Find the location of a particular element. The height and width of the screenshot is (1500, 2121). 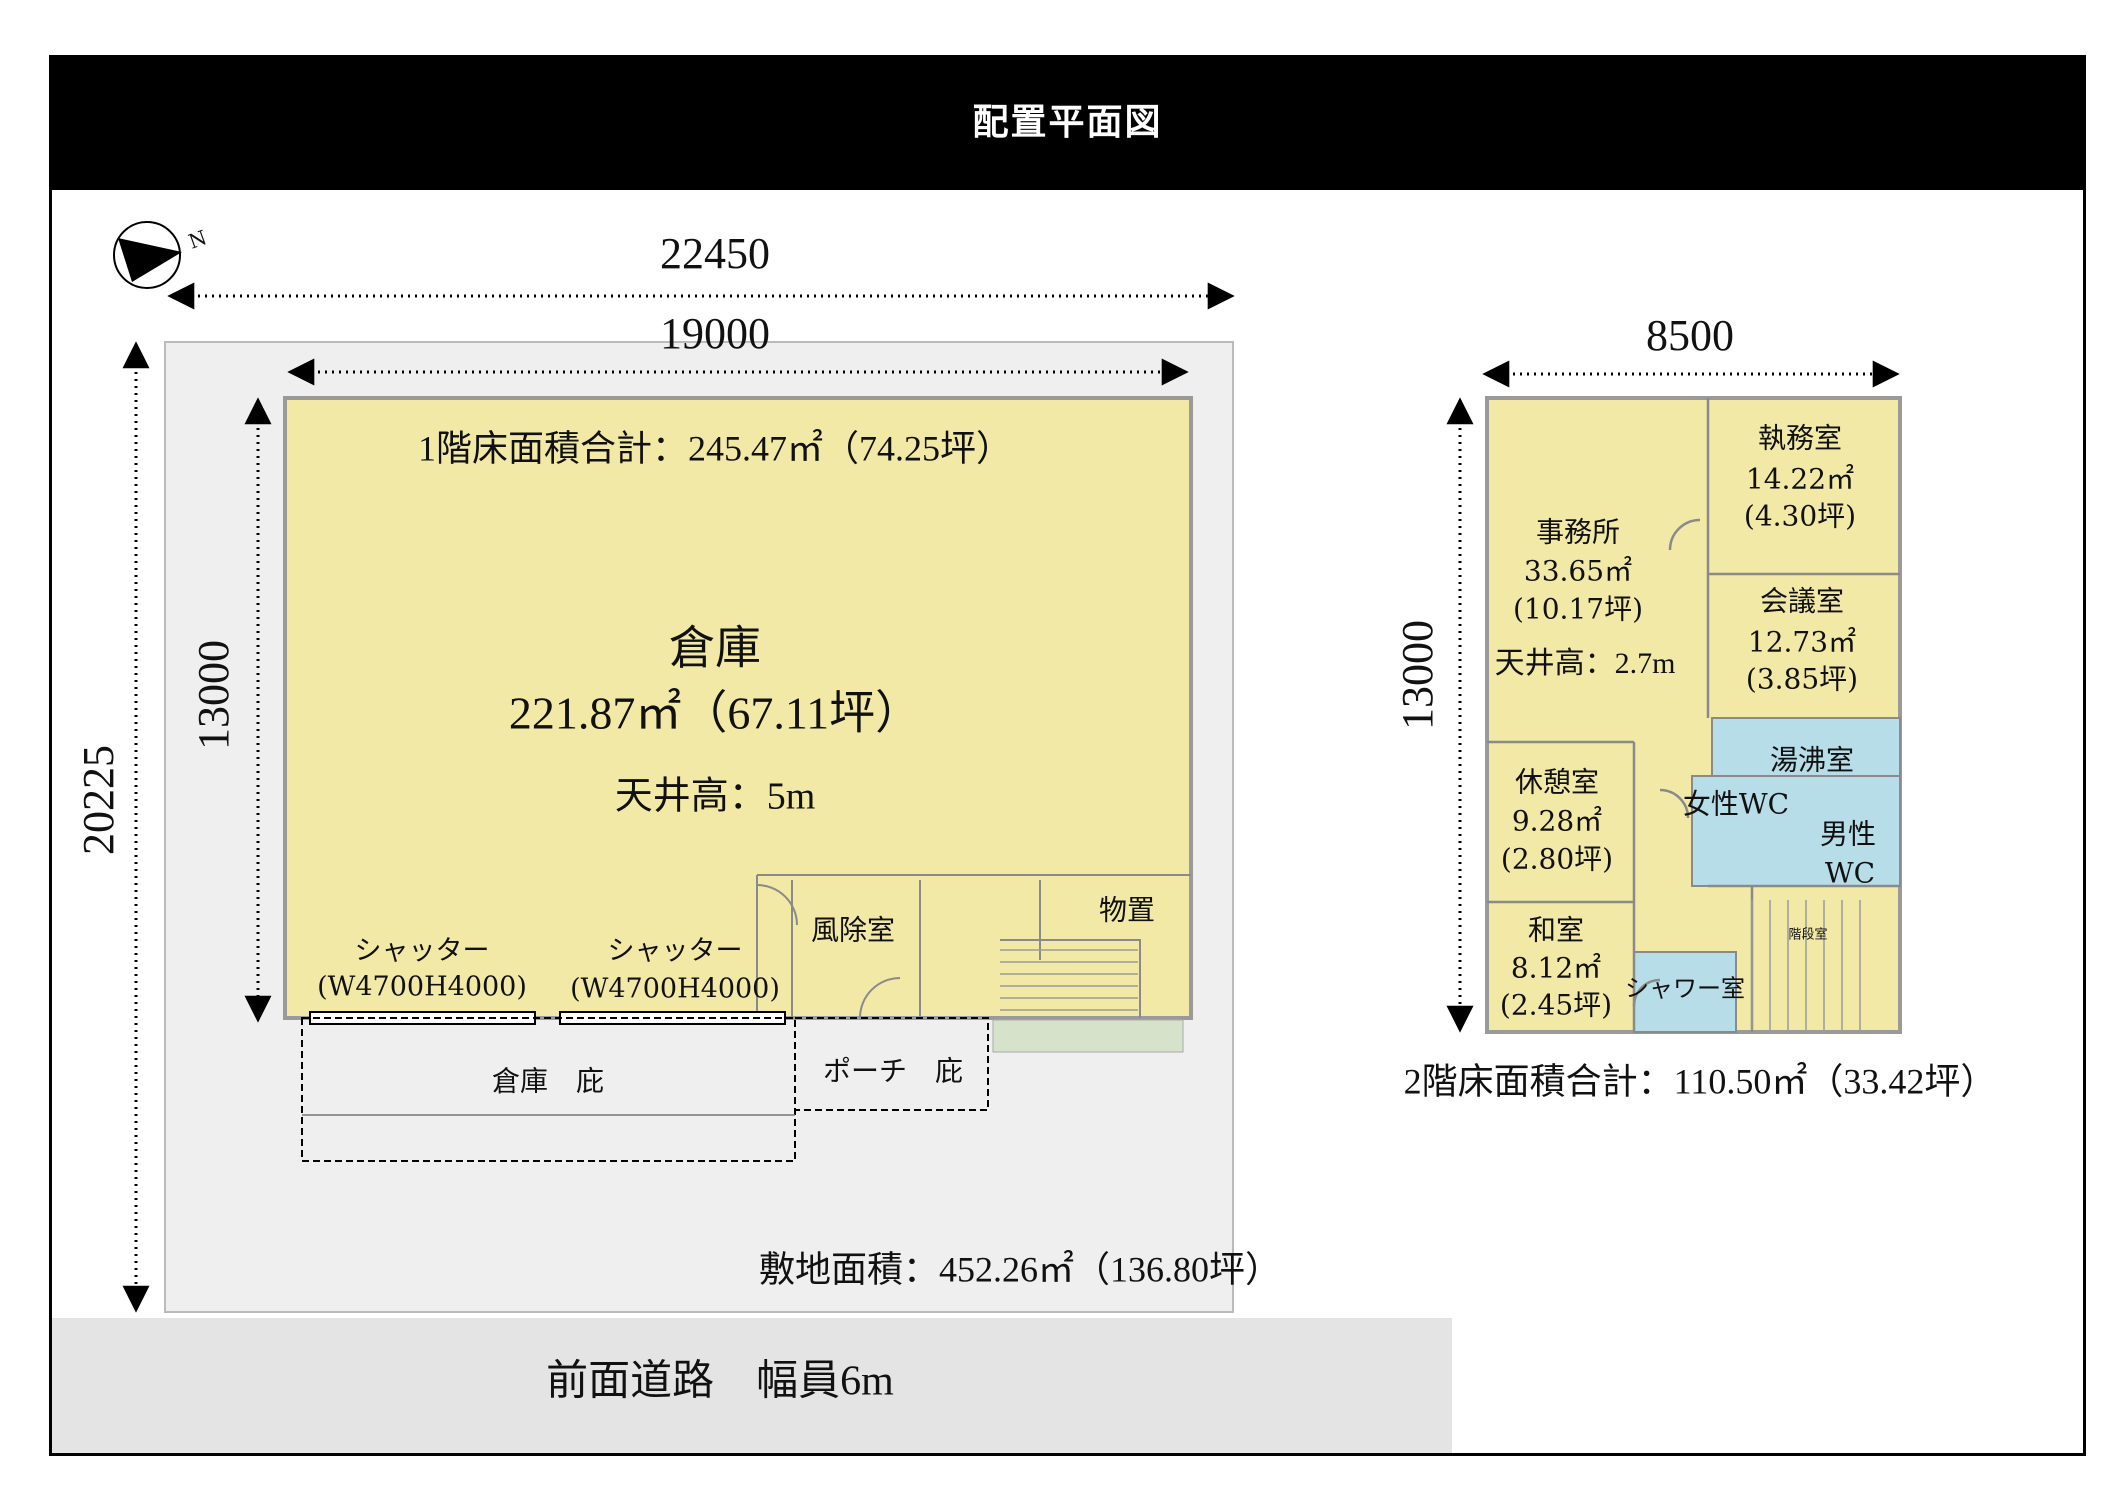

floor2-total-label: 2階床面積合計：110.50㎡（33.42坪） is located at coordinates (1700, 1080).